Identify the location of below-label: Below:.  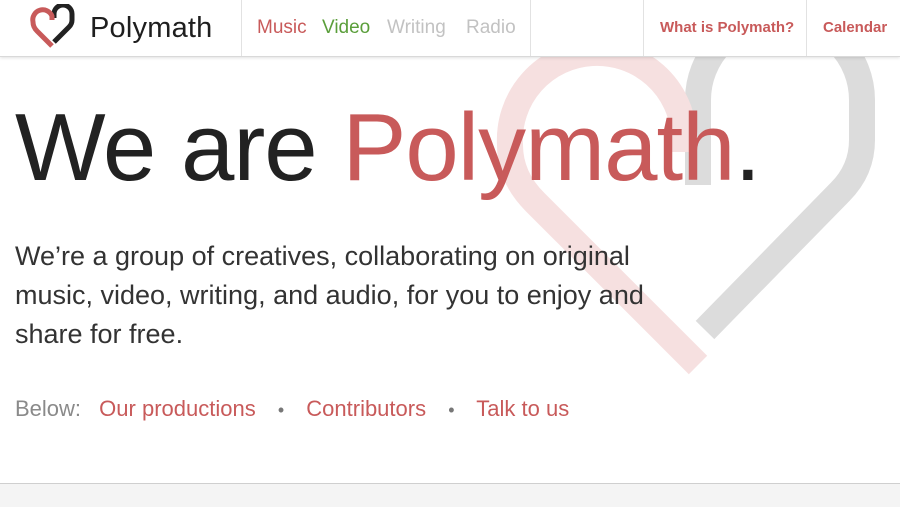
(48, 408).